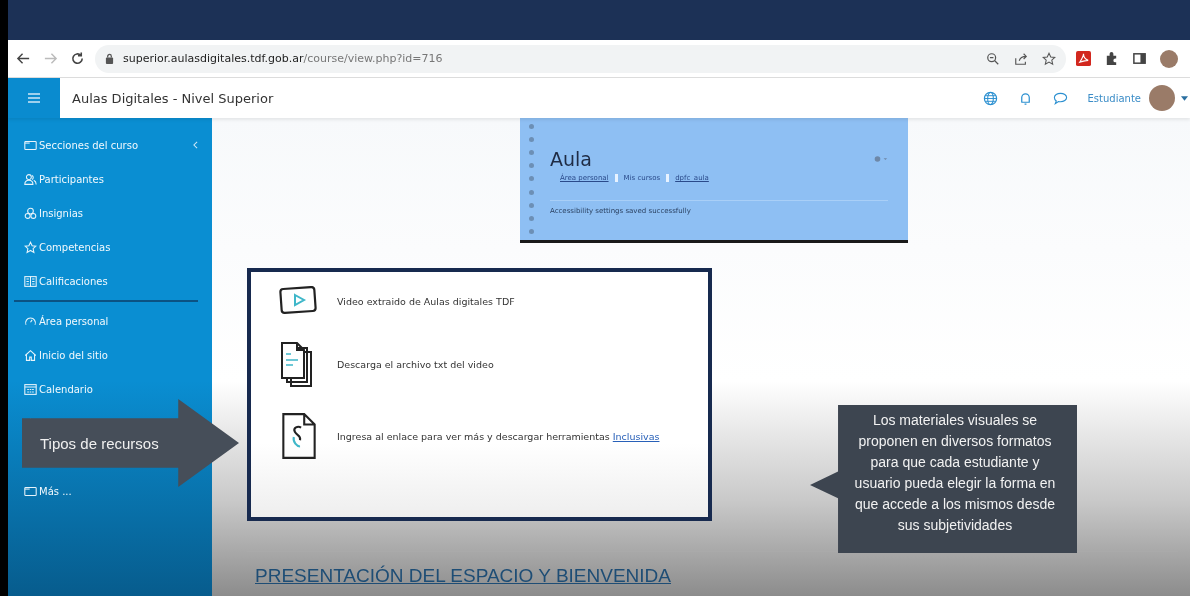 The image size is (1190, 596). What do you see at coordinates (299, 301) in the screenshot?
I see `video-play-icon` at bounding box center [299, 301].